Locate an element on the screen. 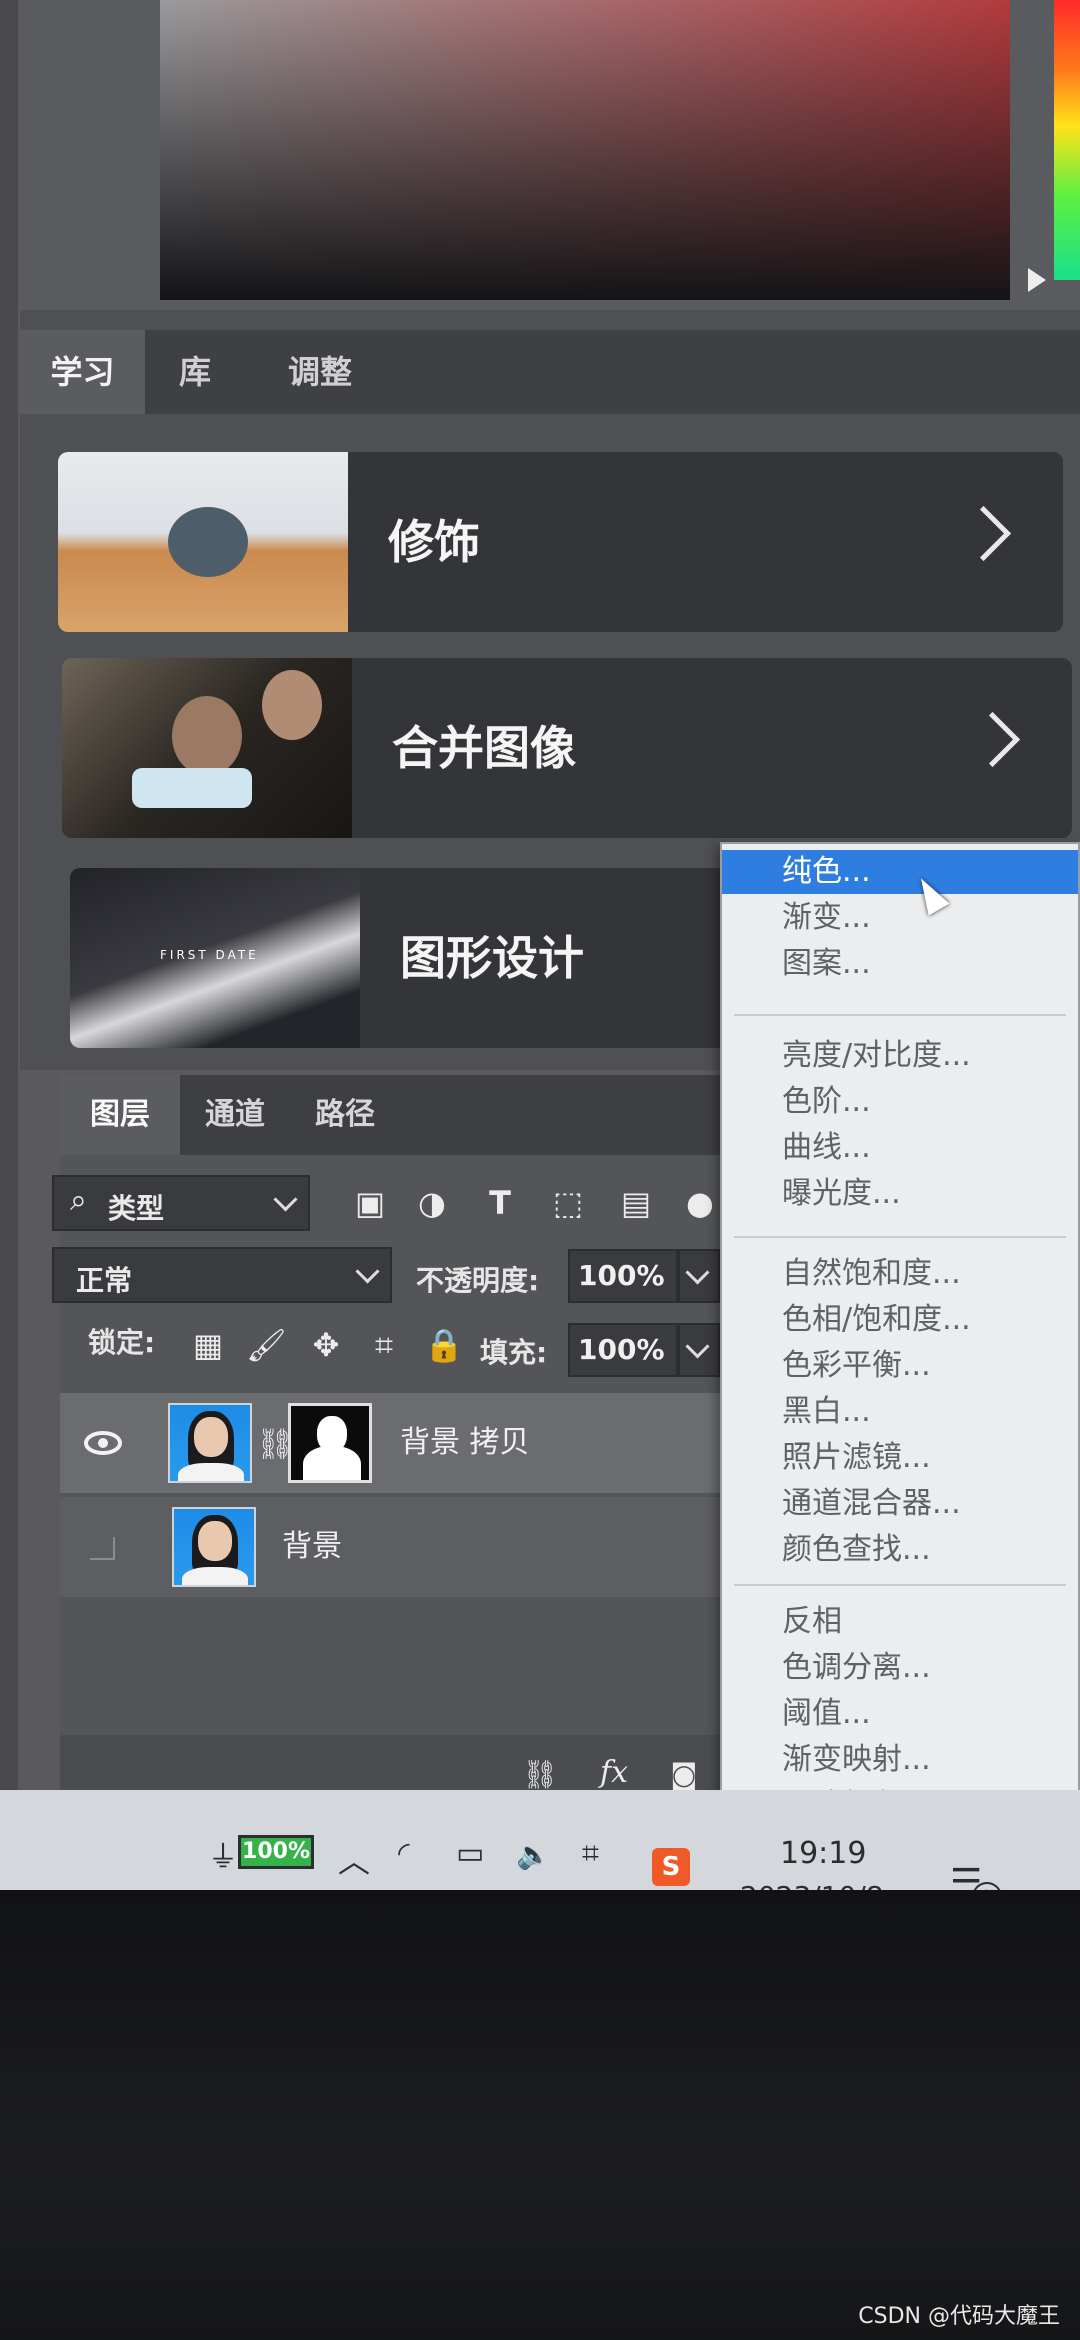  color-panel is located at coordinates (549, 165).